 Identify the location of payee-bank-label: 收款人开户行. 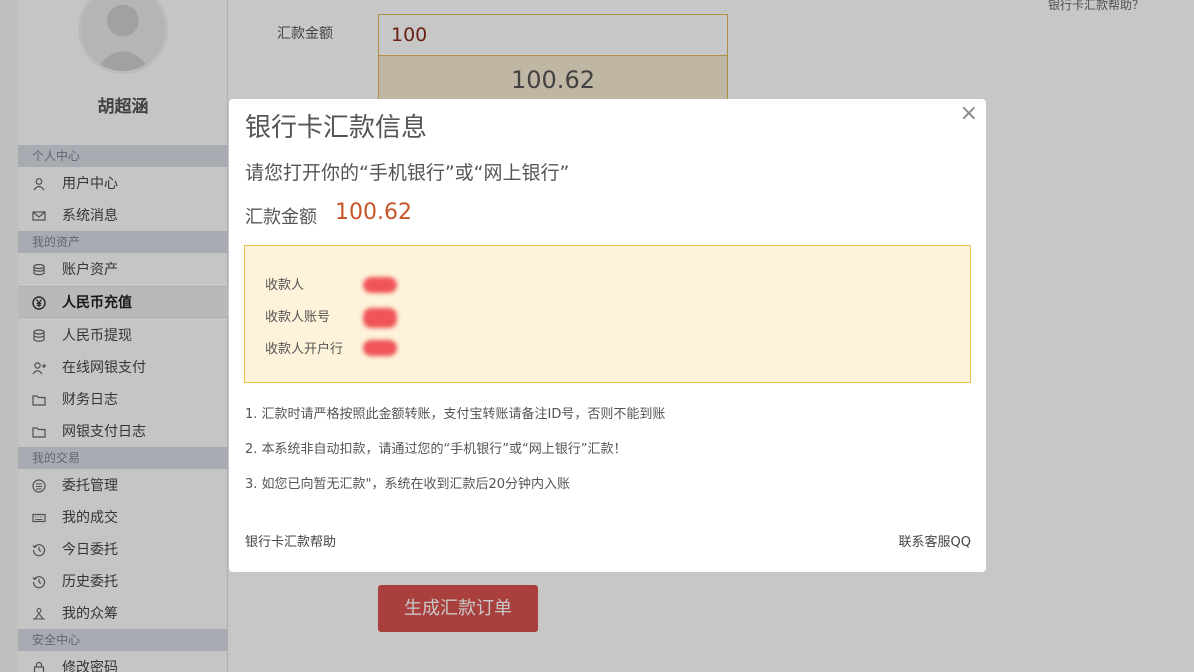
(304, 349).